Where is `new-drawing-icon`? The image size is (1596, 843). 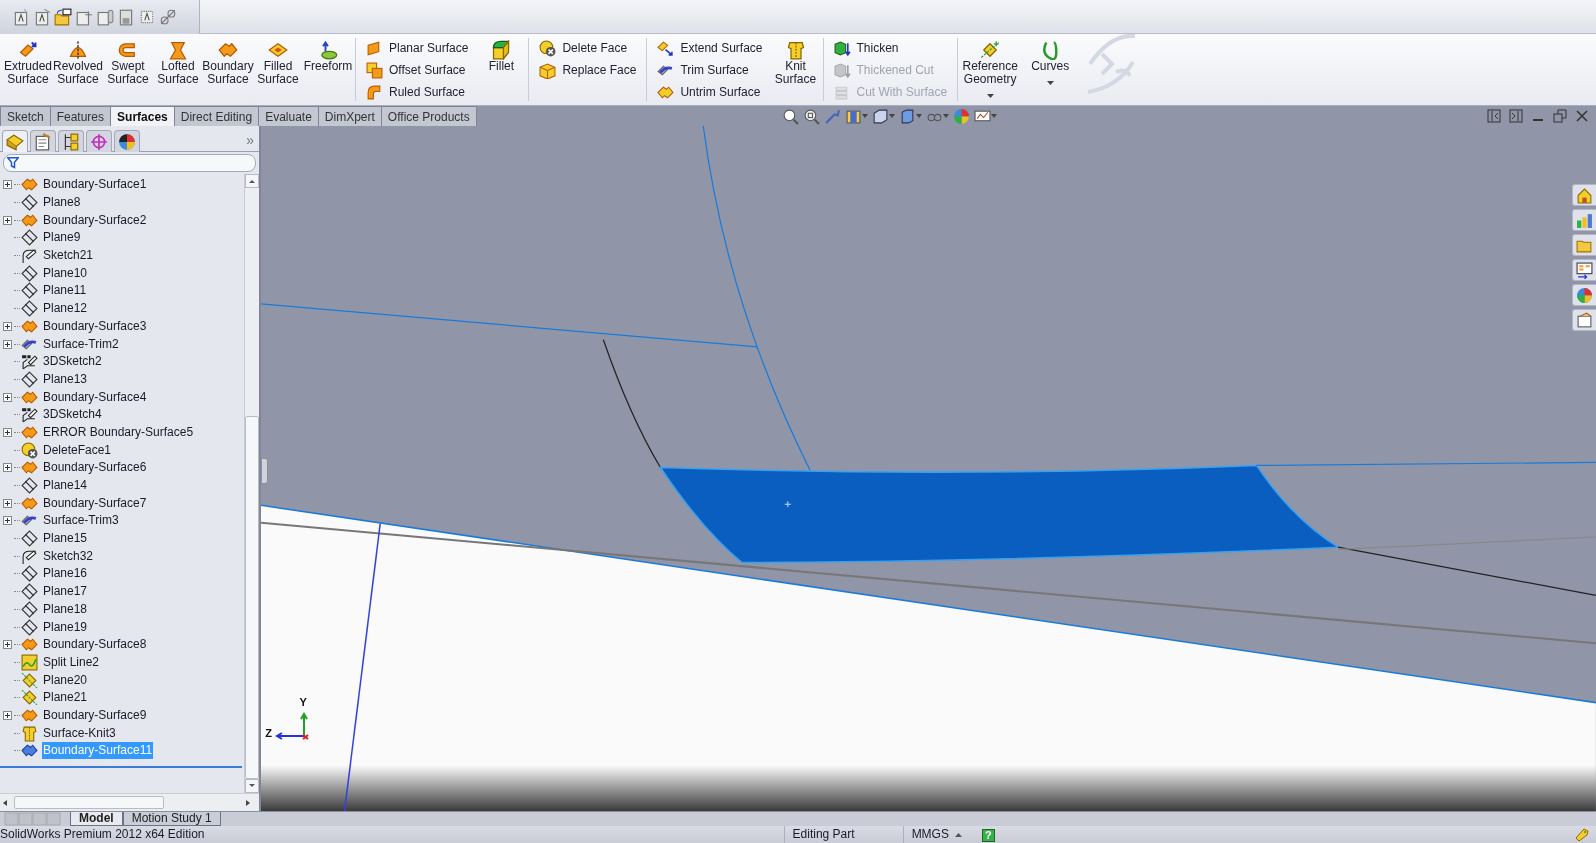 new-drawing-icon is located at coordinates (21, 17).